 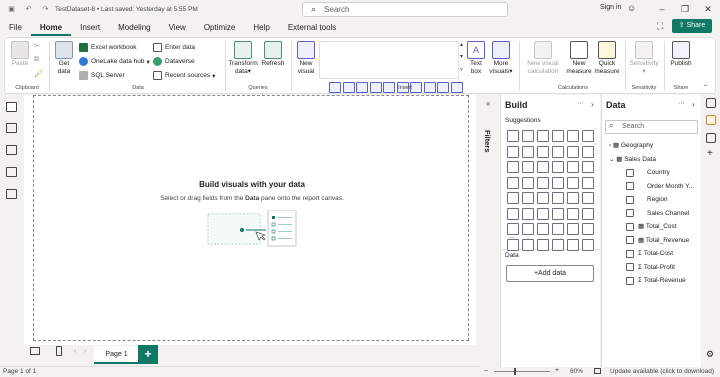 I want to click on paste-button: Paste, so click(x=20, y=54).